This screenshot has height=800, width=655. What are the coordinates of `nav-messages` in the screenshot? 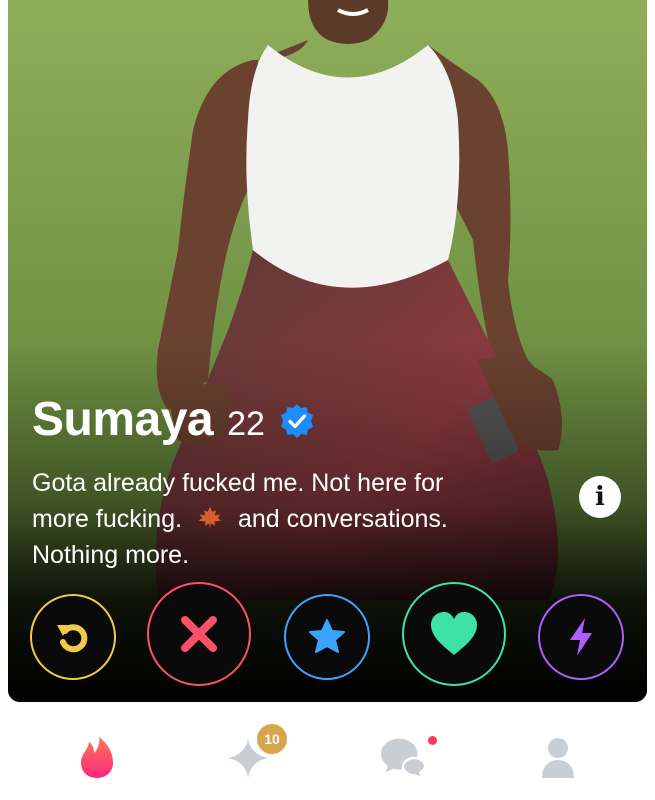 It's located at (404, 758).